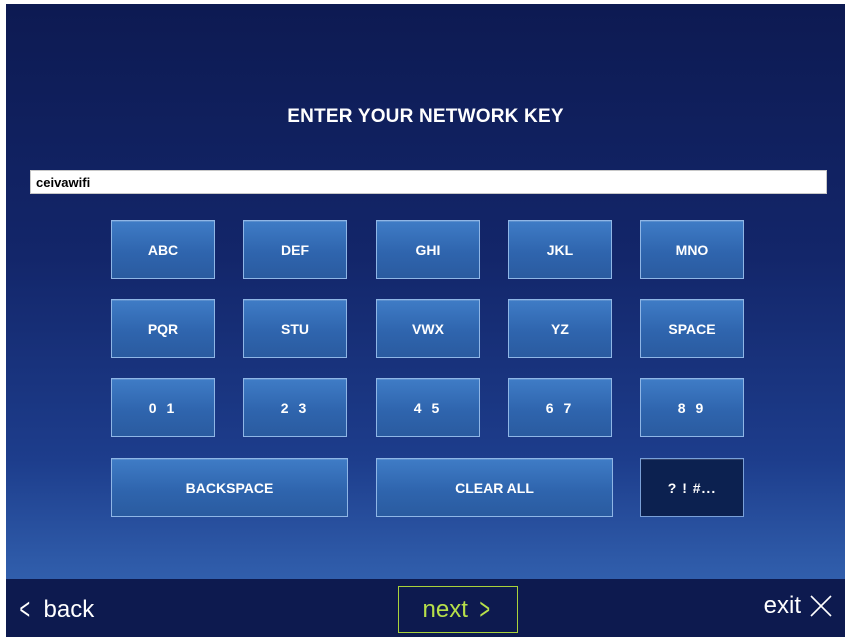  Describe the element at coordinates (295, 249) in the screenshot. I see `key-def: DEF` at that location.